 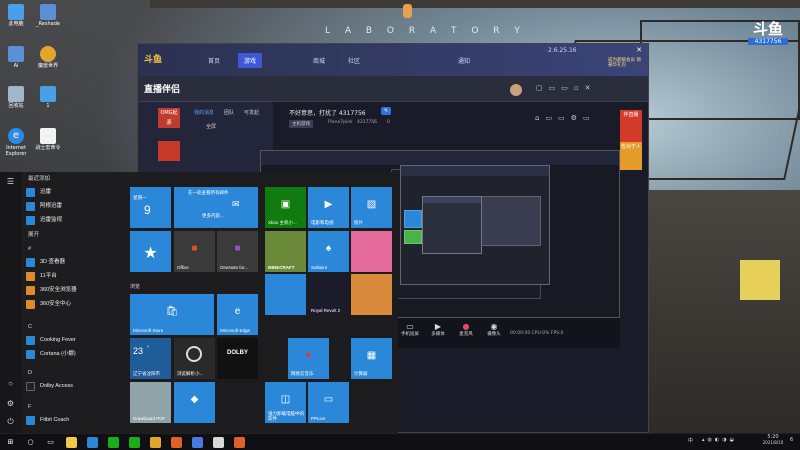 What do you see at coordinates (183, 267) in the screenshot?
I see `tile-label: Office` at bounding box center [183, 267].